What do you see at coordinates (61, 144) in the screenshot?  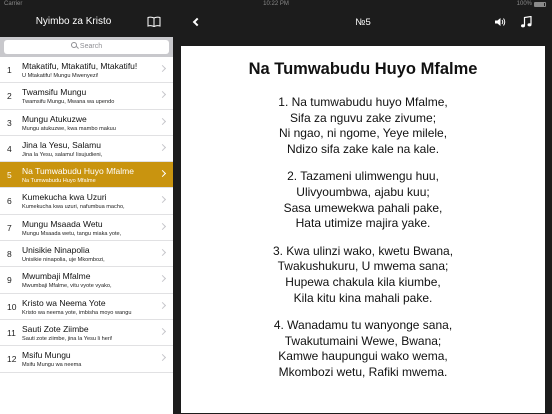 I see `song-title-label: Jina la Yesu, Salamu` at bounding box center [61, 144].